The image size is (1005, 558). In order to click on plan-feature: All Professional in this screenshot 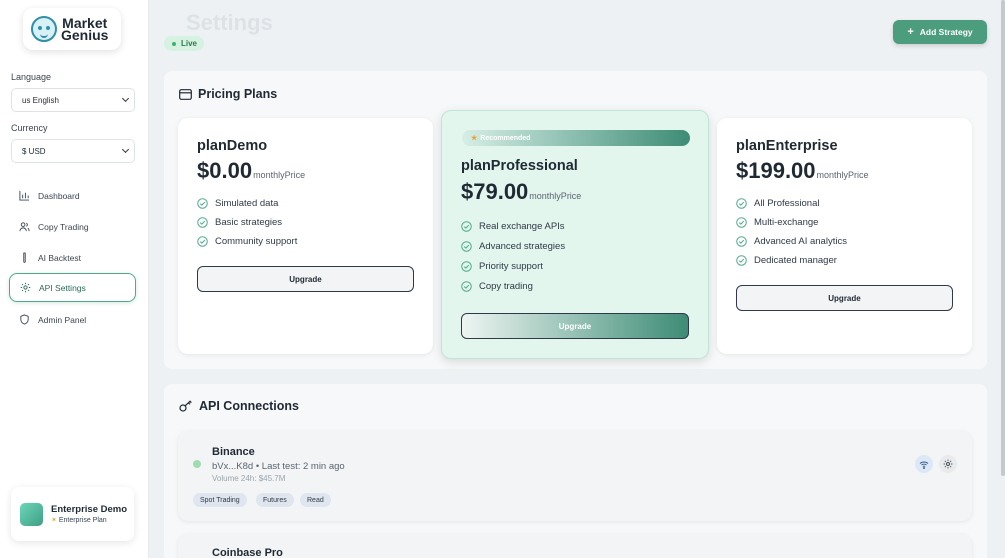, I will do `click(777, 203)`.